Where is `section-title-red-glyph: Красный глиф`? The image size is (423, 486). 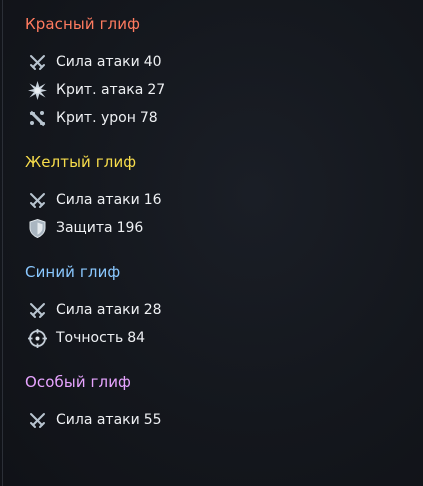 section-title-red-glyph: Красный глиф is located at coordinates (83, 24).